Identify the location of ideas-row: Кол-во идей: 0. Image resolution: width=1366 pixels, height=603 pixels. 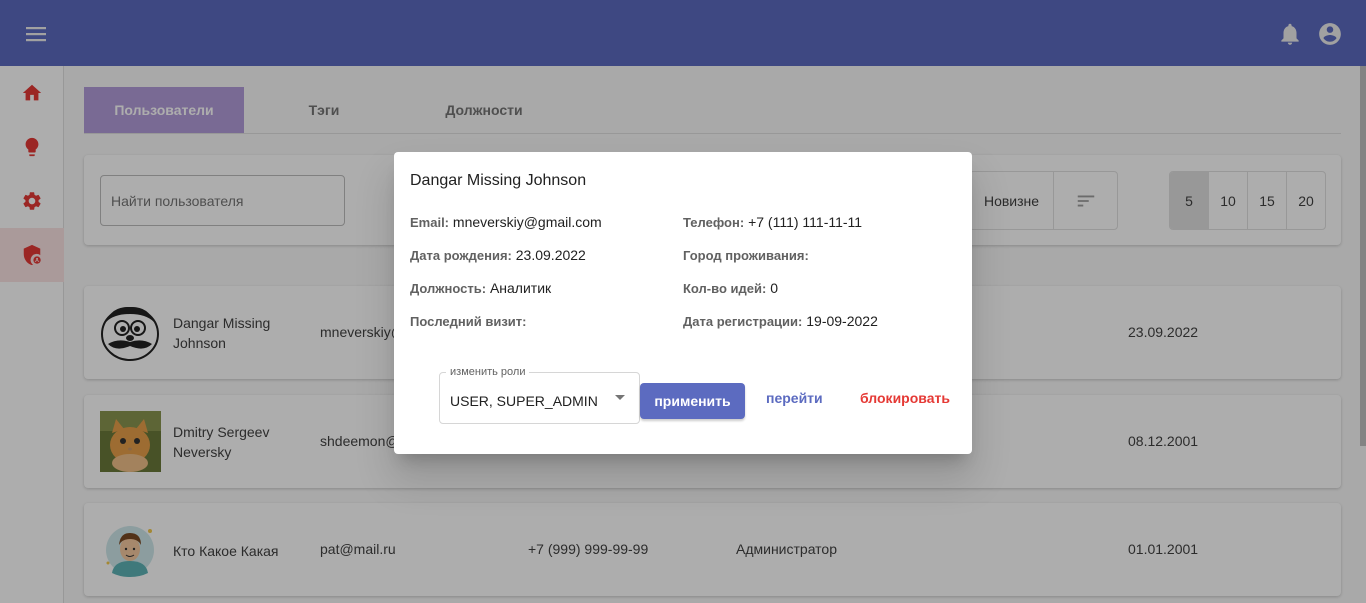
(730, 288).